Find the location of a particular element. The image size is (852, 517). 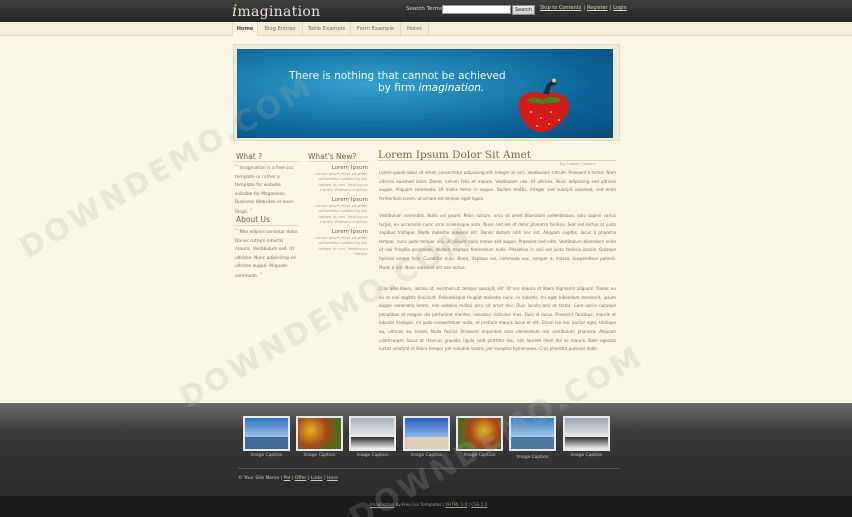

whats-new-heading: What's New? is located at coordinates (332, 156).